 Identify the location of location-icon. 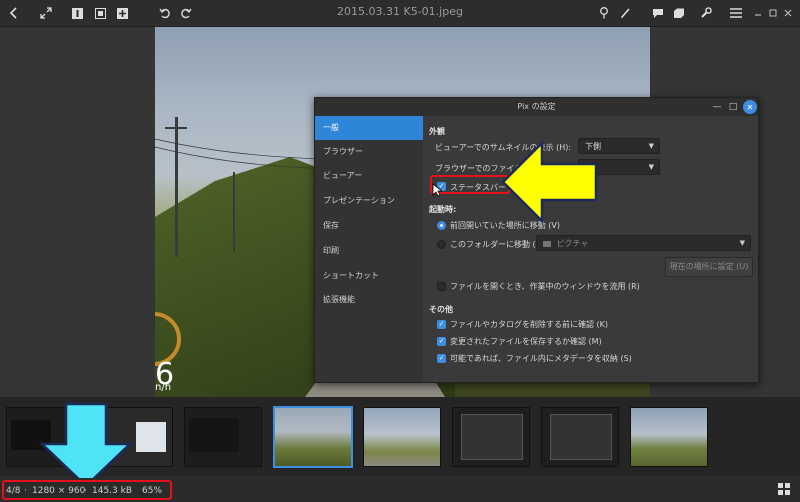
(604, 13).